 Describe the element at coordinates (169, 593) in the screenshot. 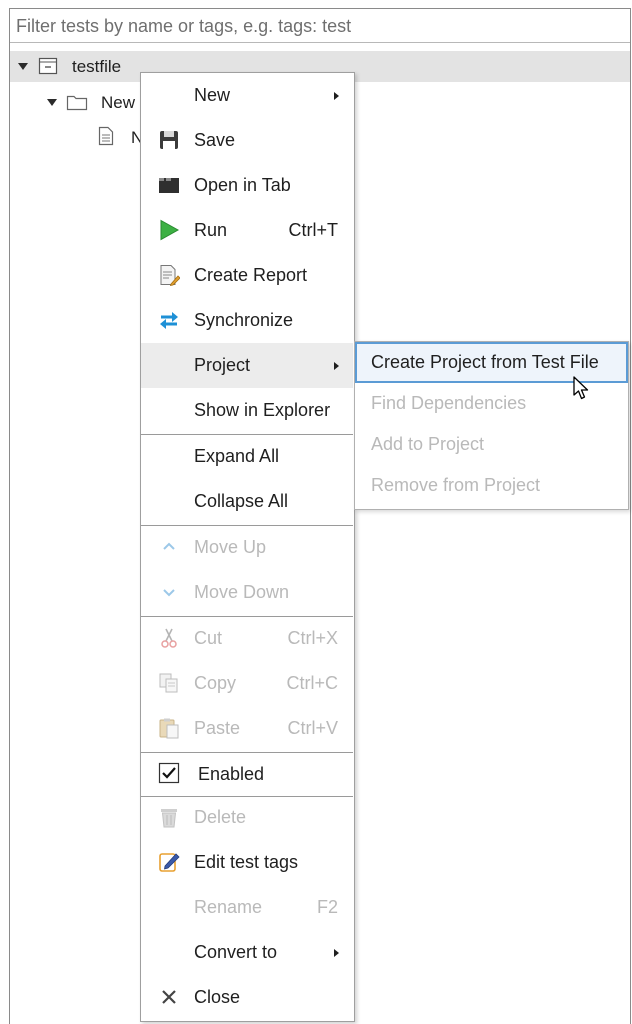

I see `chevron-down-icon` at that location.